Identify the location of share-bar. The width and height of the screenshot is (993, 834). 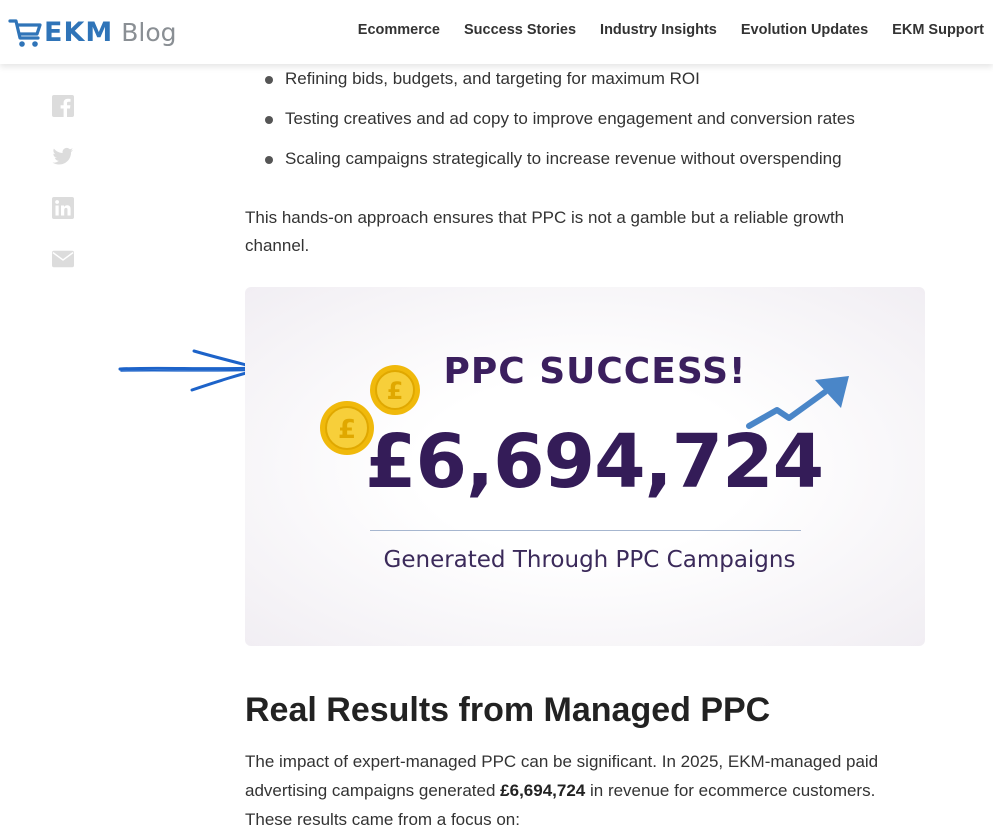
(64, 197).